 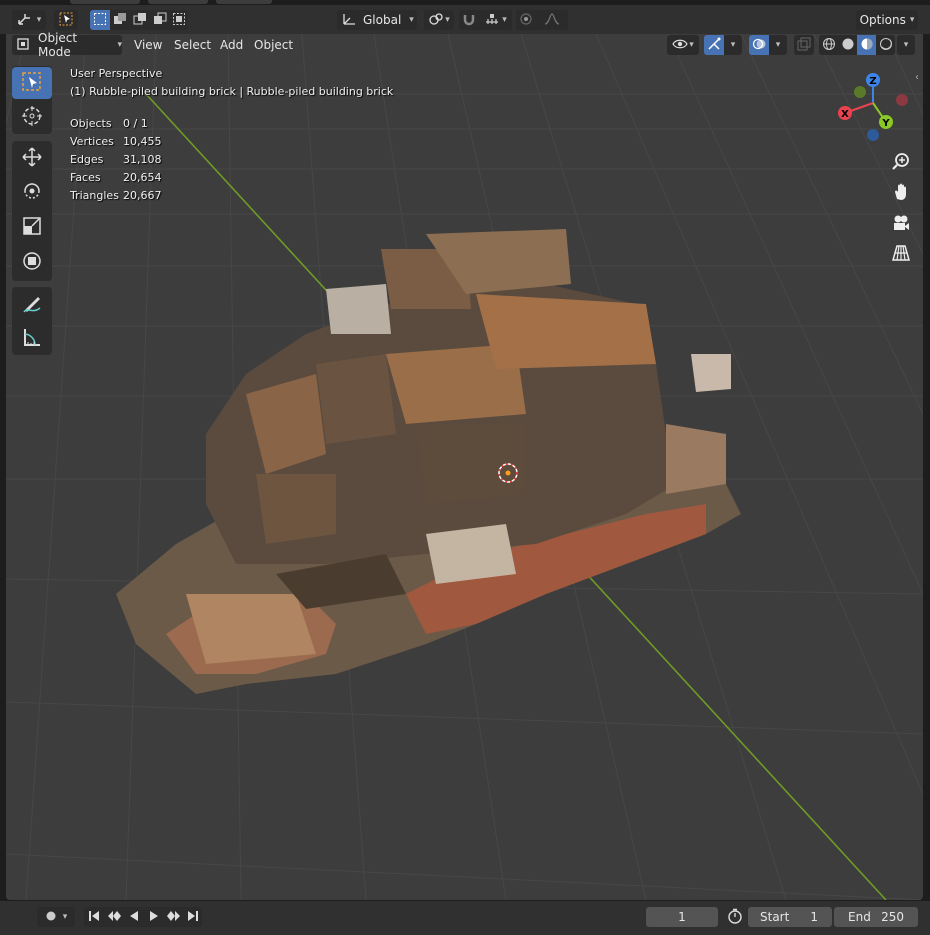 I want to click on keying-dropdown: ▾, so click(x=56, y=917).